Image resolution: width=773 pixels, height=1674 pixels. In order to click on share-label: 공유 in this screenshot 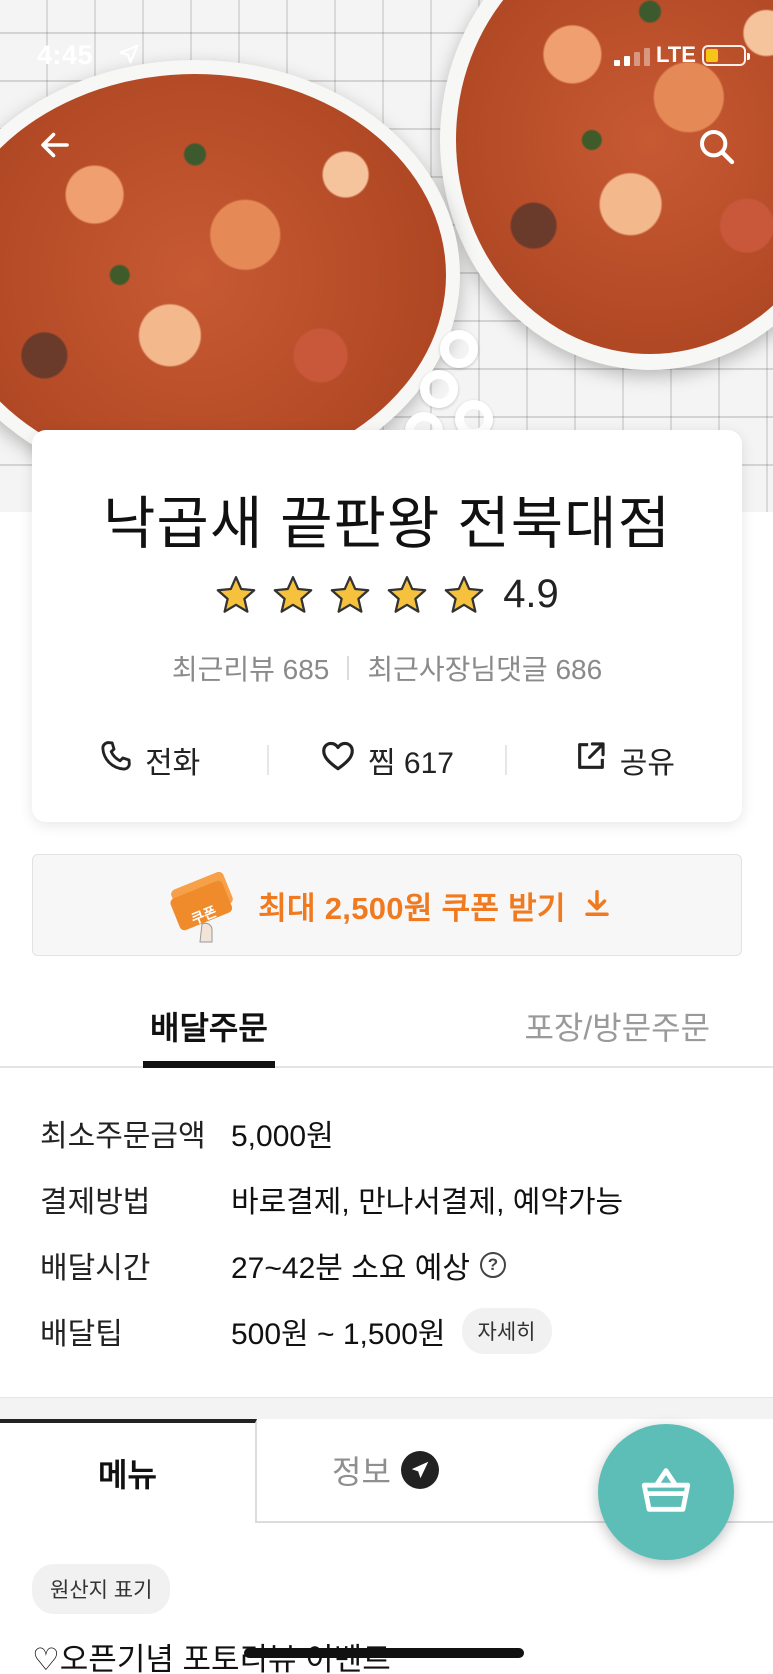, I will do `click(647, 763)`.